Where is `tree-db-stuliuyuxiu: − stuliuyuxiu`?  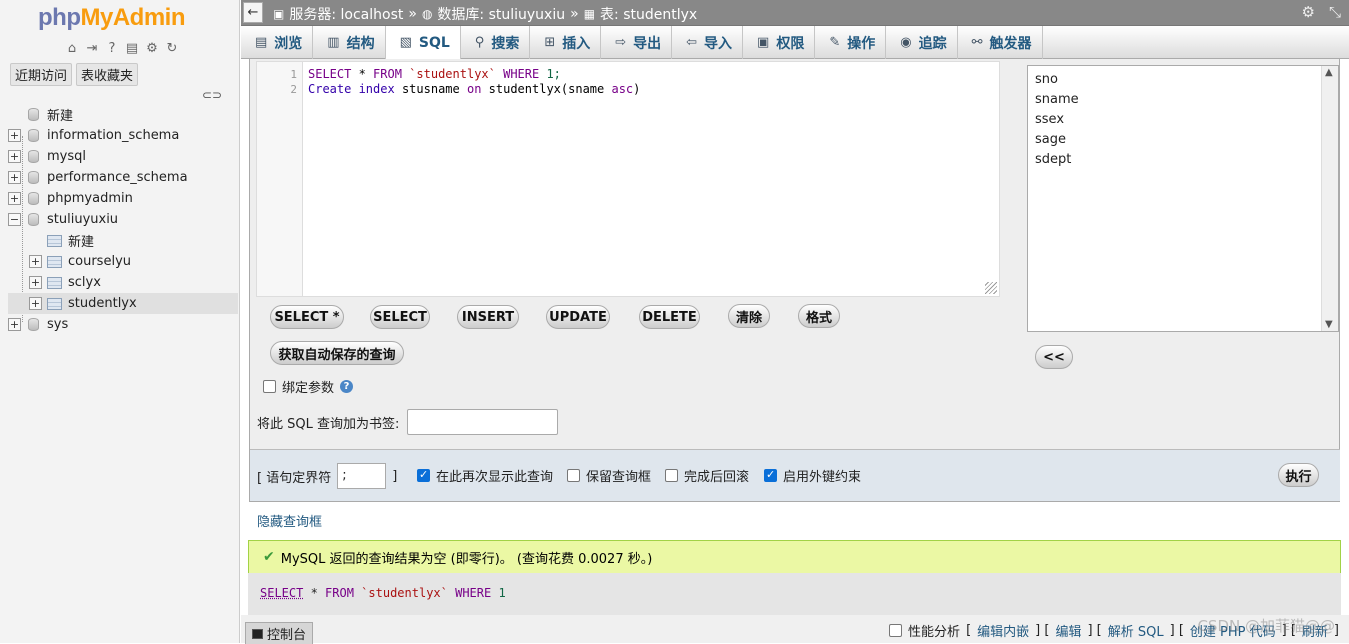 tree-db-stuliuyuxiu: − stuliuyuxiu is located at coordinates (123, 219).